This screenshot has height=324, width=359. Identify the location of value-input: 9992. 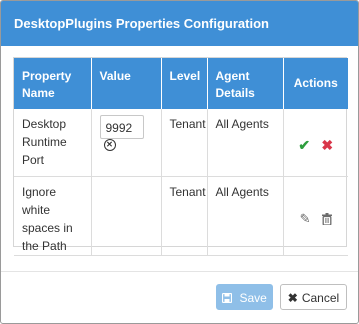
(121, 127).